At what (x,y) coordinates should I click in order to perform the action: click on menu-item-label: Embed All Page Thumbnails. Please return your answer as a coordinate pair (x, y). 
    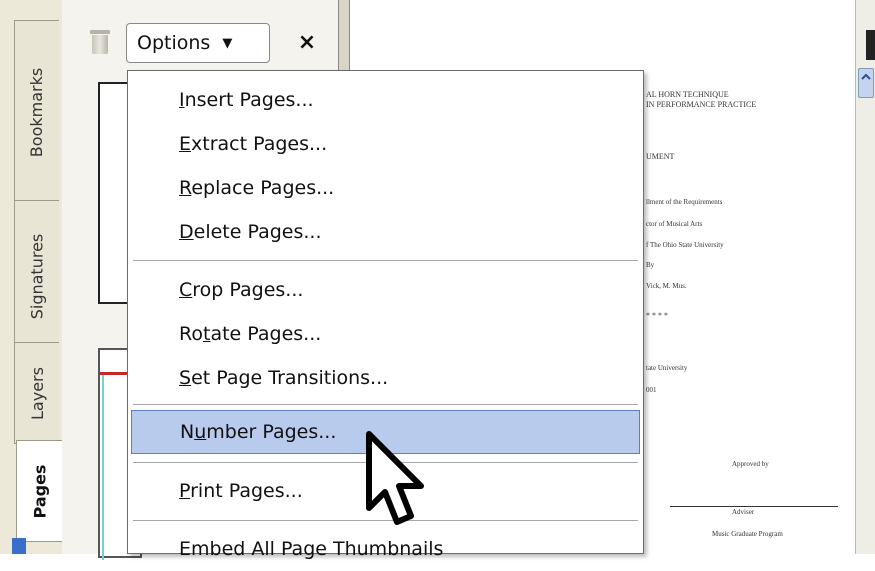
    Looking at the image, I should click on (311, 549).